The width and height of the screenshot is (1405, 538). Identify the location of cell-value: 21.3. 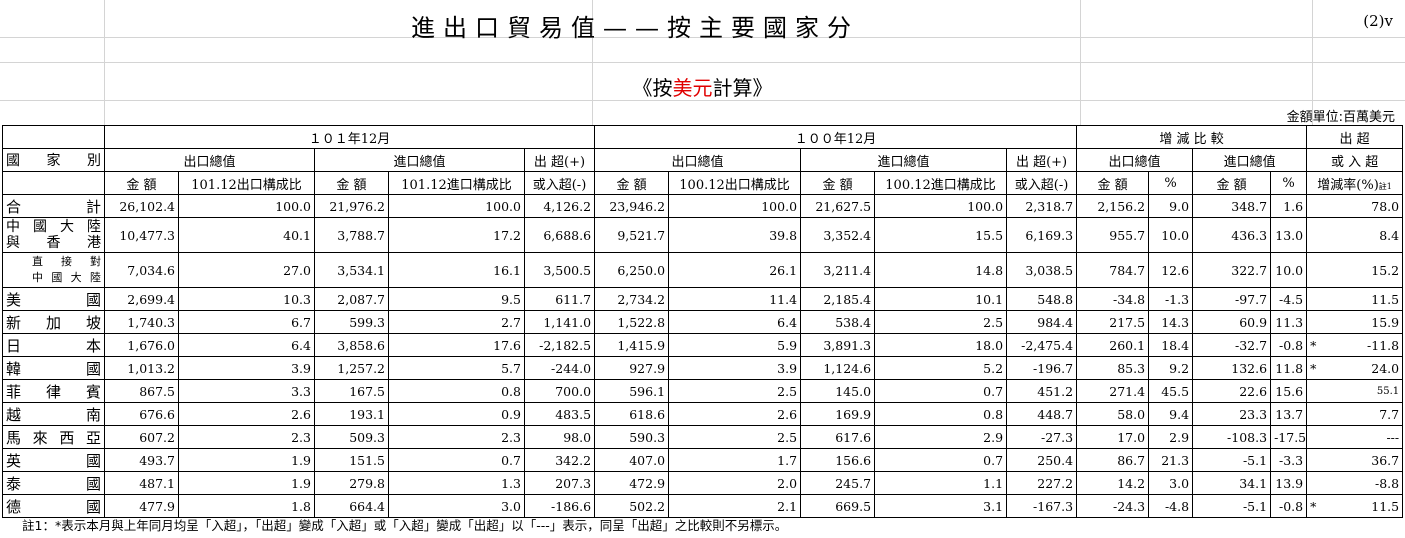
(1171, 460).